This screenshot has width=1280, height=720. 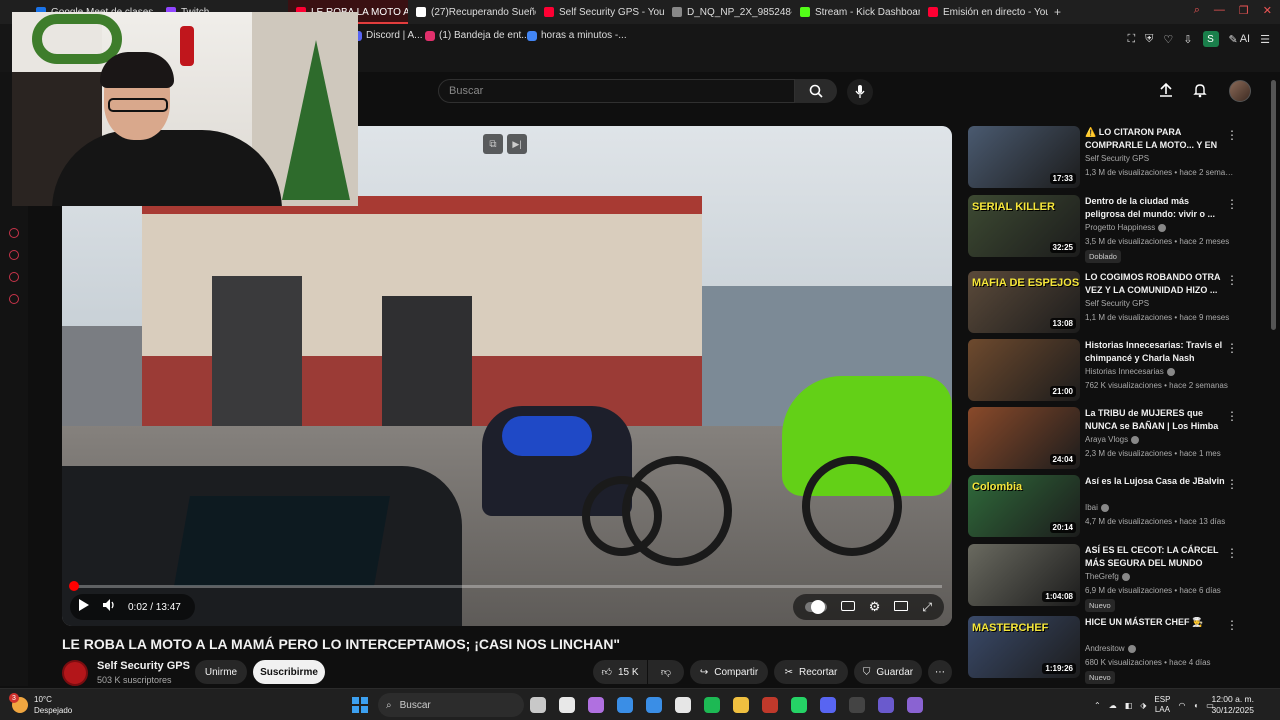 I want to click on channel-name: Self Security GPS, so click(x=143, y=666).